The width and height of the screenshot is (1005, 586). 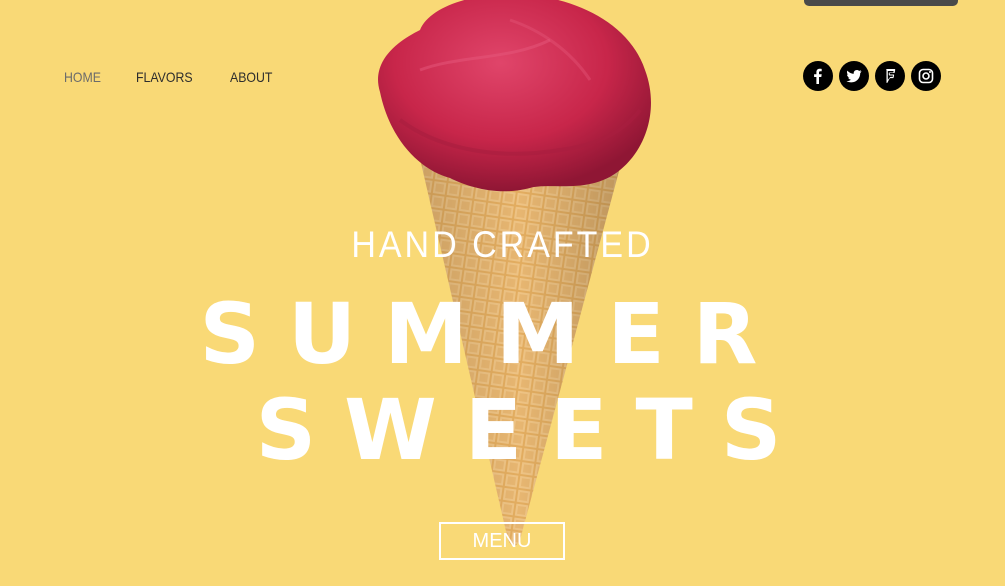 I want to click on main-nav: HOME FLAVORS ABOUT, so click(x=186, y=77).